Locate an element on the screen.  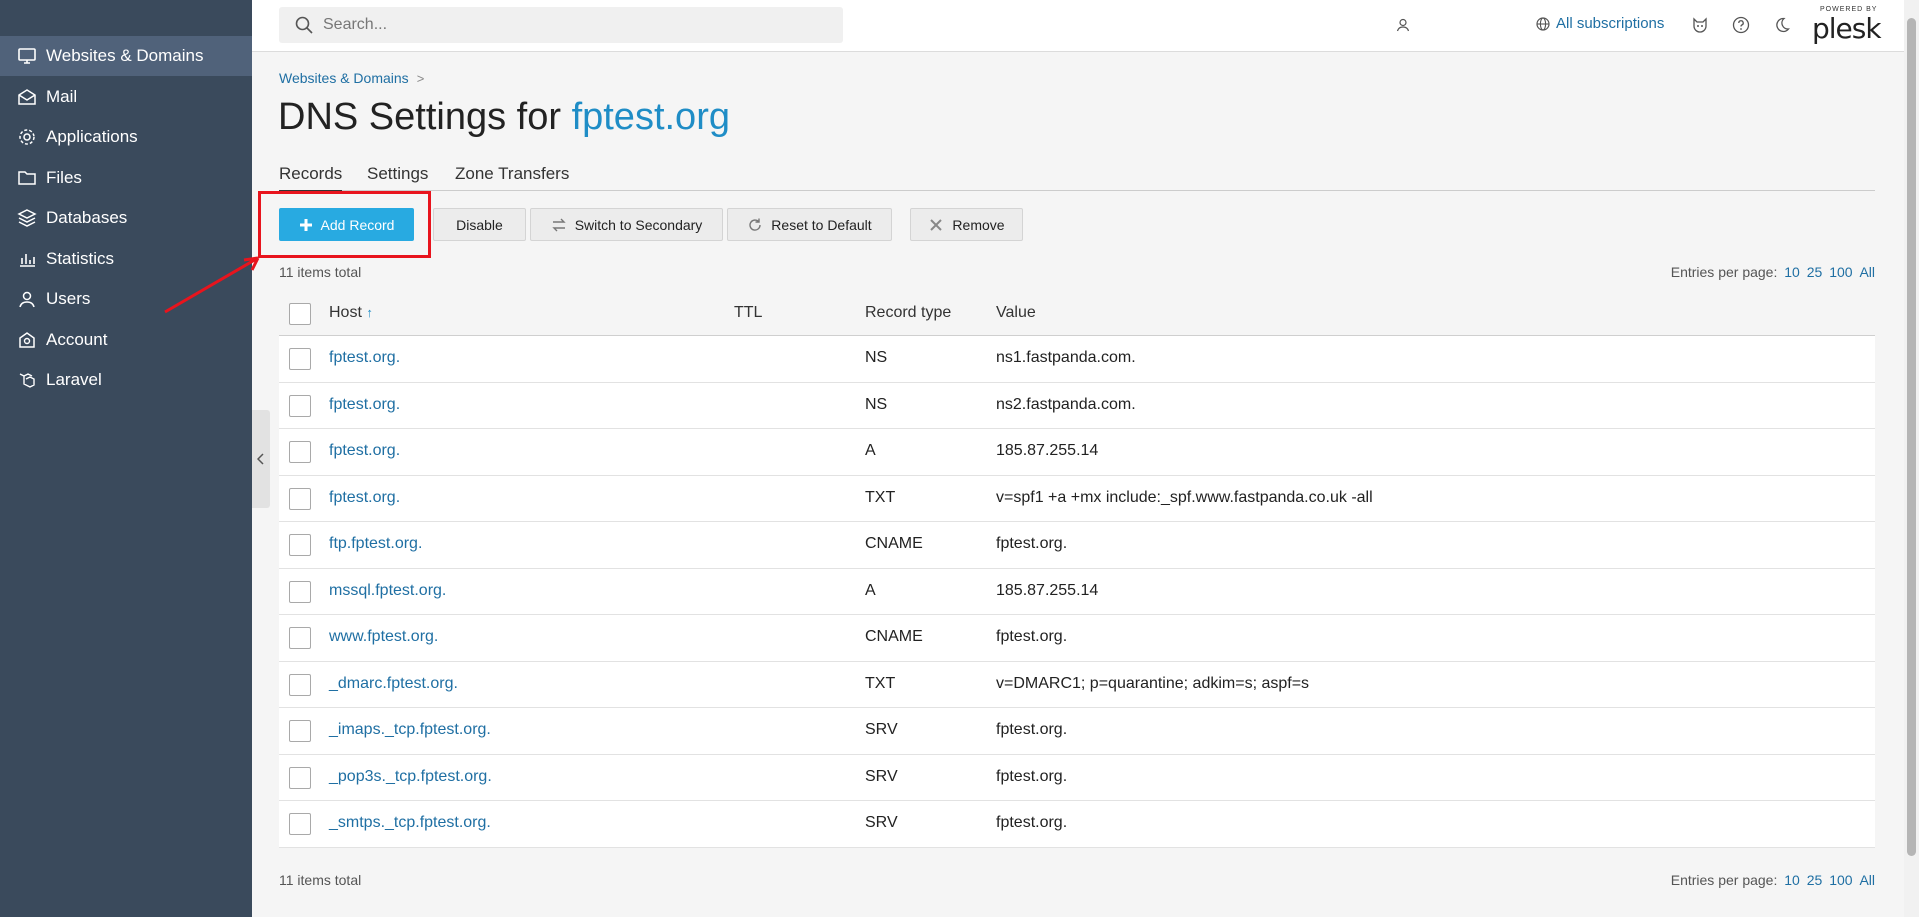
breadcrumb-websites-domains: Websites & Domains is located at coordinates (344, 78).